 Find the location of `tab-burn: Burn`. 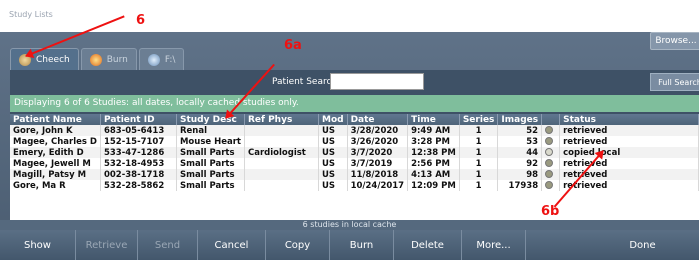

tab-burn: Burn is located at coordinates (108, 59).